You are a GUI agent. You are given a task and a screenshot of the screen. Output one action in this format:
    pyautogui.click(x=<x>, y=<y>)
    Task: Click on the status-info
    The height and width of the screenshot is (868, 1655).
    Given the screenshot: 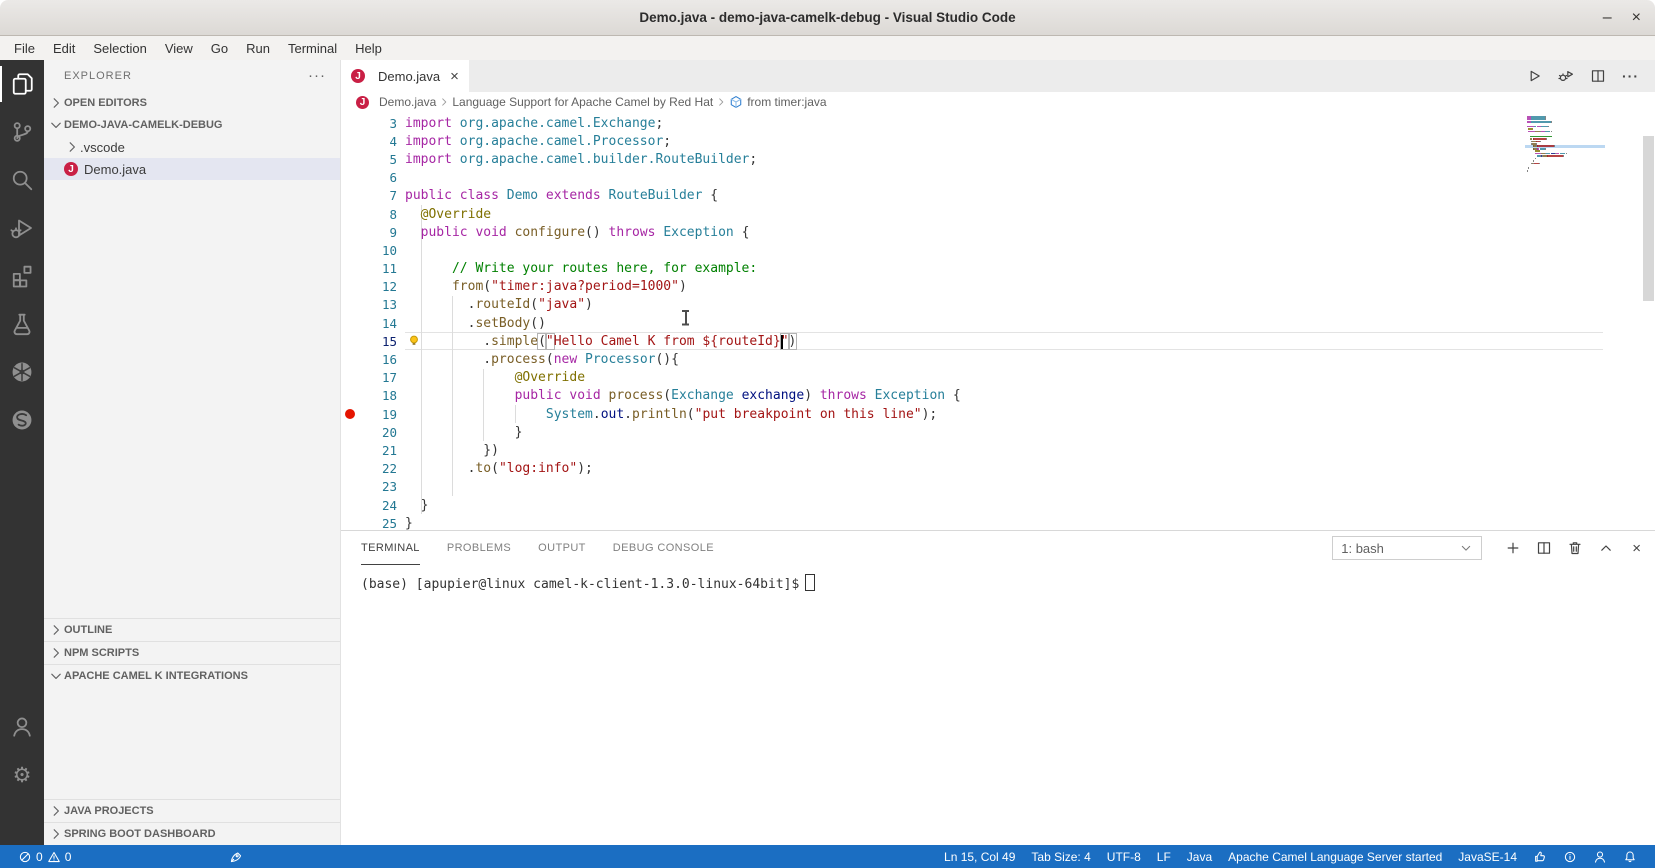 What is the action you would take?
    pyautogui.click(x=1570, y=857)
    